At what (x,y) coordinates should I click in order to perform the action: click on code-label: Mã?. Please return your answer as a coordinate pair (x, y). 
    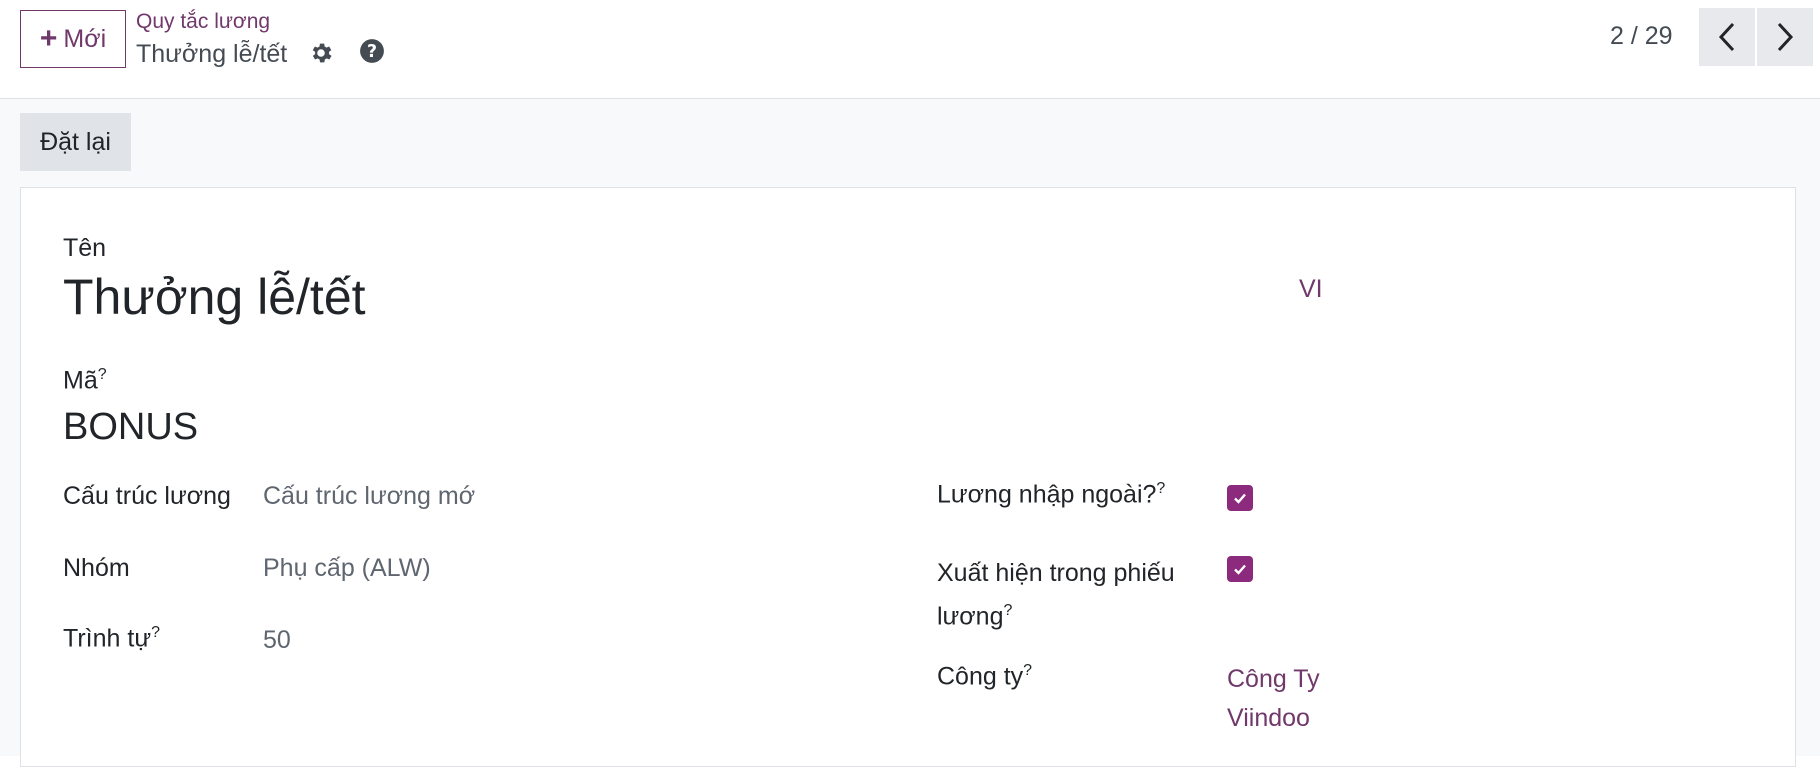
    Looking at the image, I should click on (85, 380).